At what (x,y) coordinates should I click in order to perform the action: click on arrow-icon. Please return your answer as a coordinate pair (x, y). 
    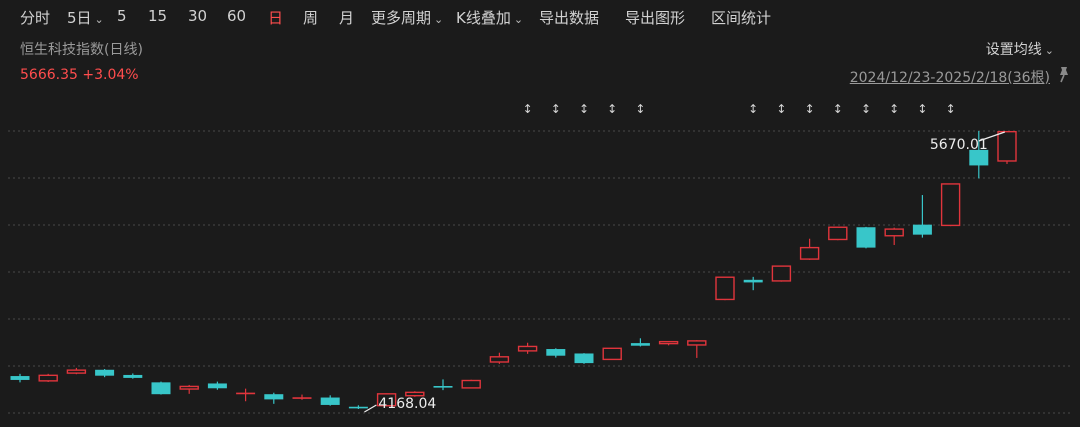
    Looking at the image, I should click on (370, 408).